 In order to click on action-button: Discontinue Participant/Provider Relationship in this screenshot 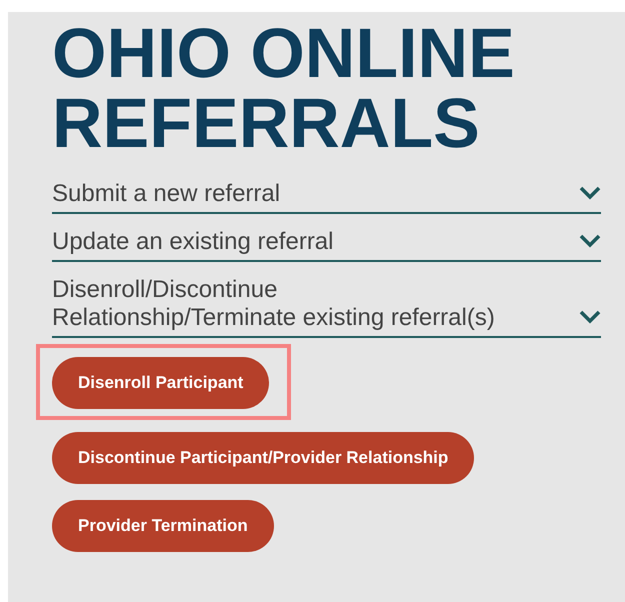, I will do `click(263, 458)`.